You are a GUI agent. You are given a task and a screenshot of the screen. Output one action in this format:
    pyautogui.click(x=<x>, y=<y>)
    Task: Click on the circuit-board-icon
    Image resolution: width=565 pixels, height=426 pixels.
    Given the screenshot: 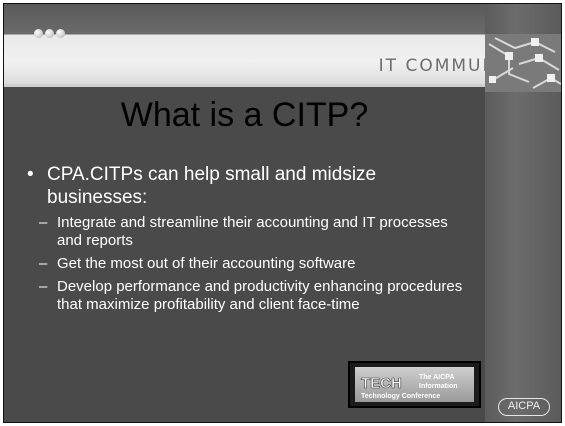 What is the action you would take?
    pyautogui.click(x=523, y=63)
    